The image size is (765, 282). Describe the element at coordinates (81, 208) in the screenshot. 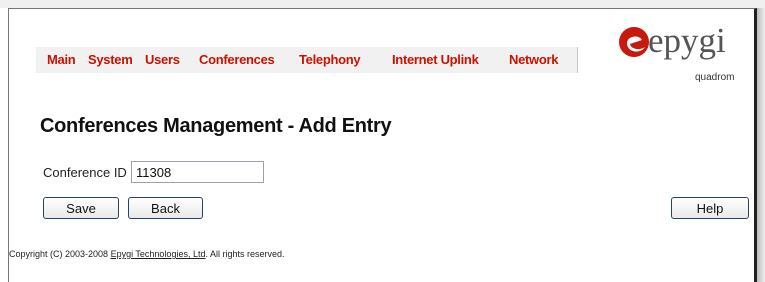

I see `save-button: Save` at that location.